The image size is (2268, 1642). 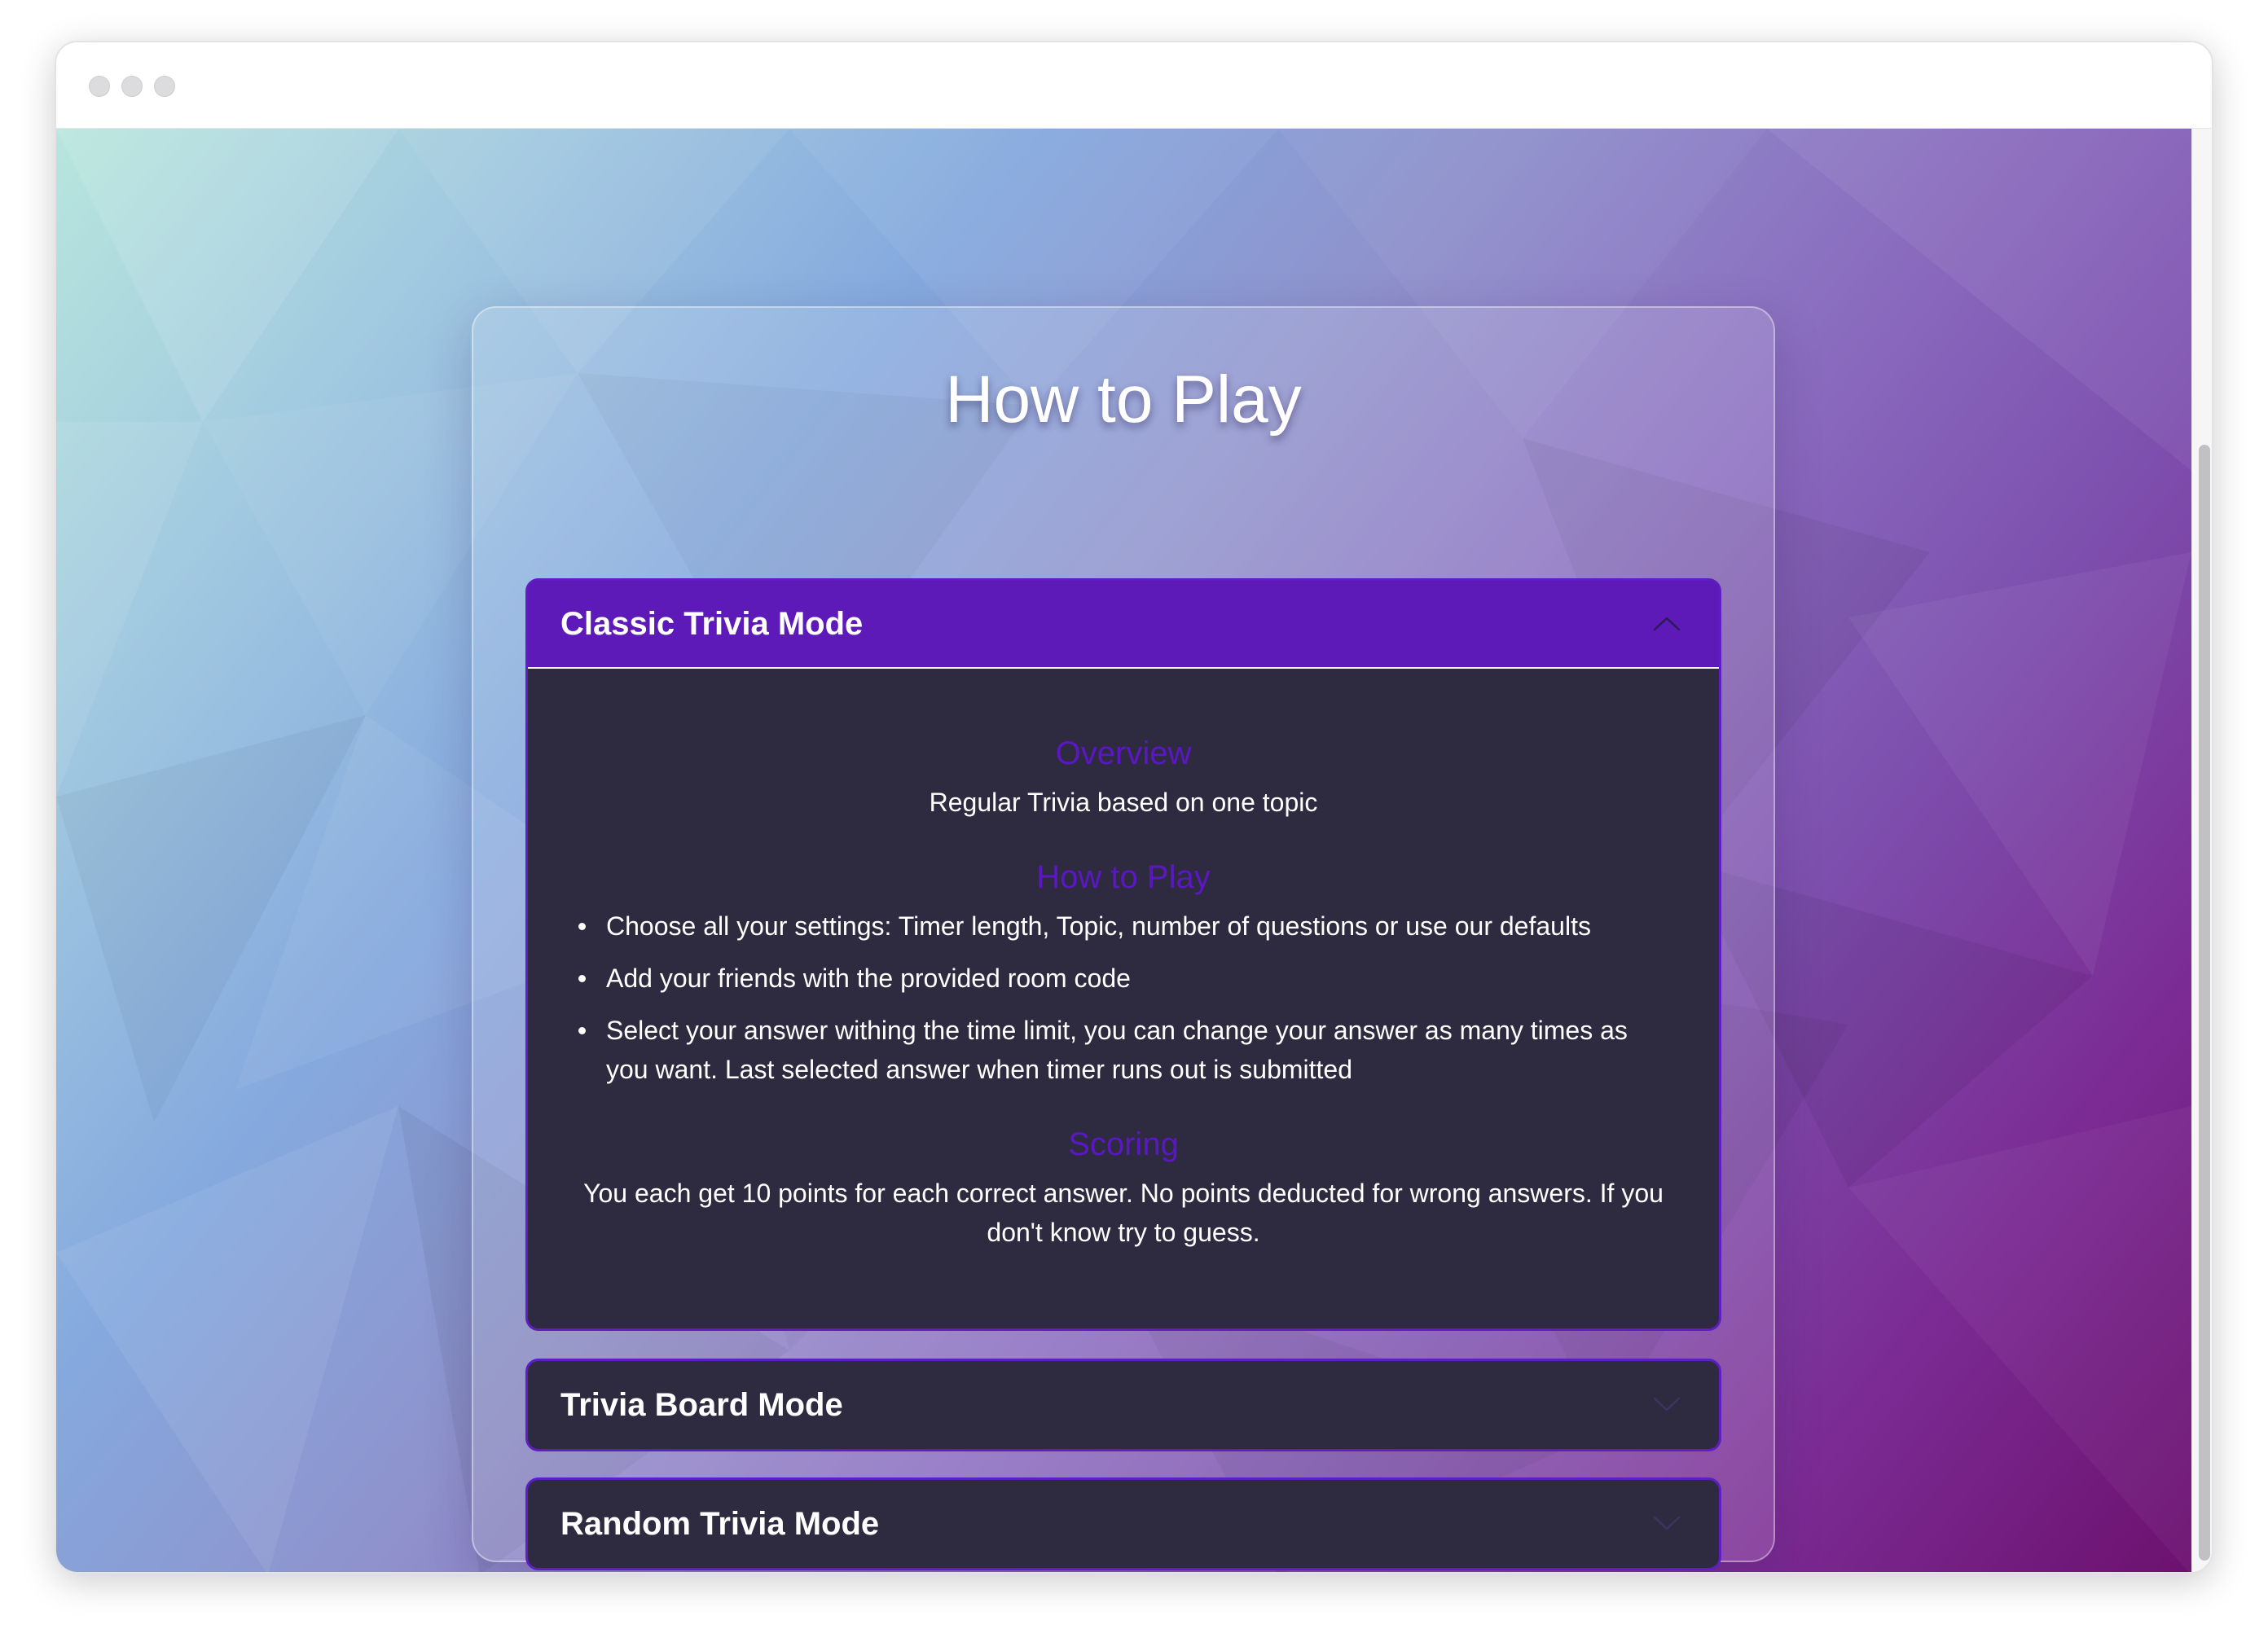 What do you see at coordinates (720, 1523) in the screenshot?
I see `accordion-label: Random Trivia Mode` at bounding box center [720, 1523].